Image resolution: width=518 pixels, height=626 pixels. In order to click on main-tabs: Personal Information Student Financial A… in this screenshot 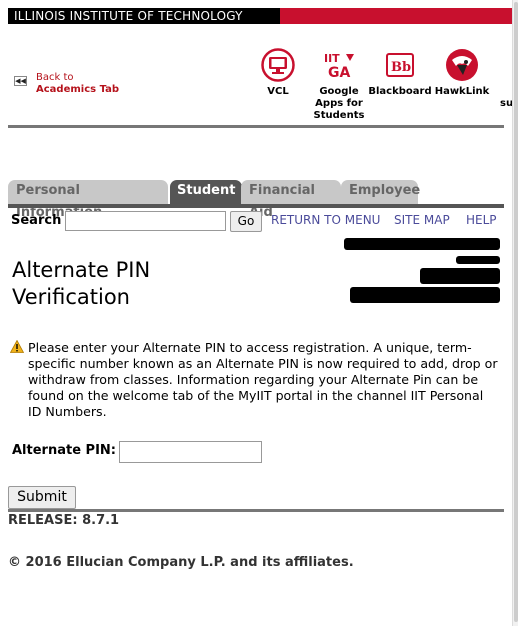, I will do `click(256, 200)`.